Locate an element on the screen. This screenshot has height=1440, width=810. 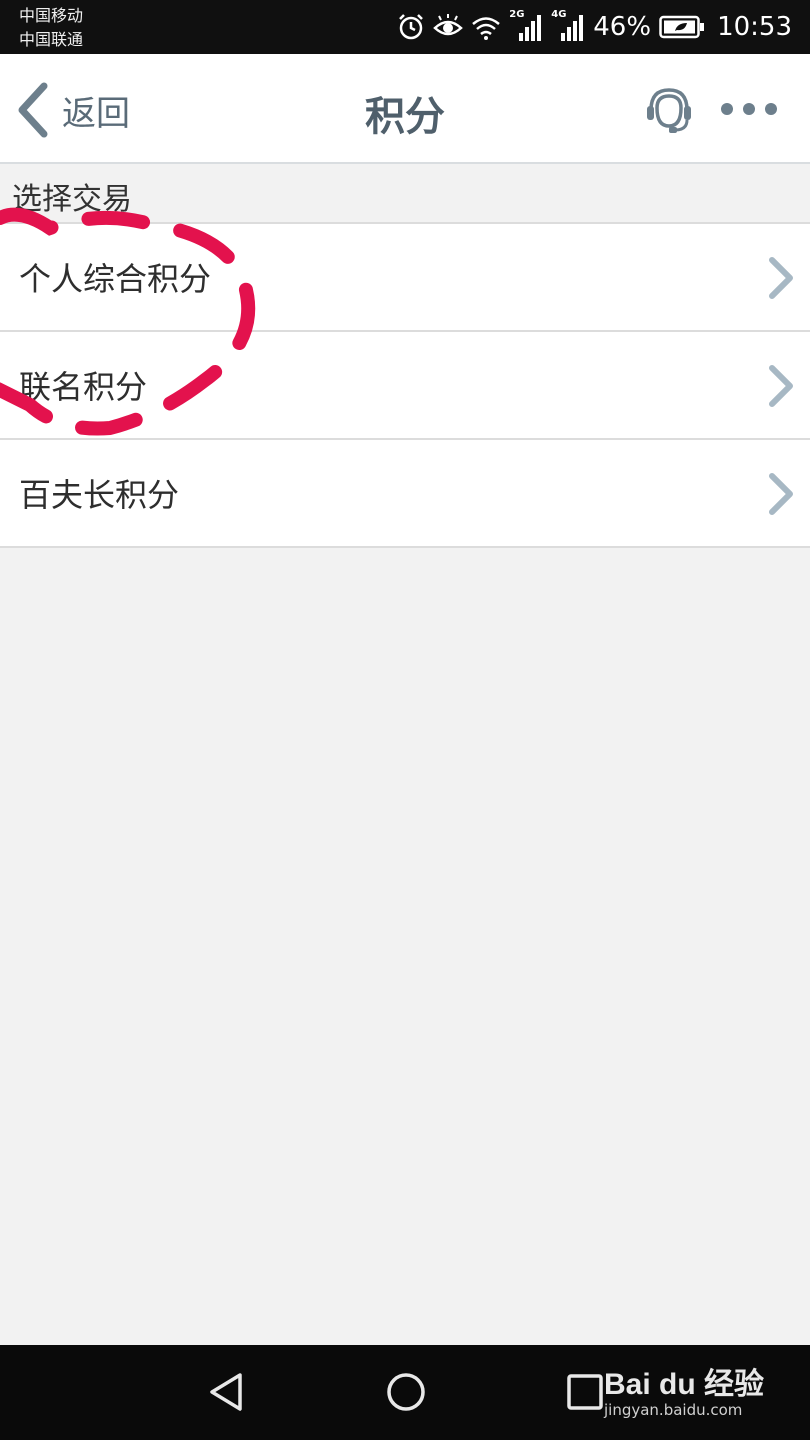
recents-square-icon is located at coordinates (585, 1392).